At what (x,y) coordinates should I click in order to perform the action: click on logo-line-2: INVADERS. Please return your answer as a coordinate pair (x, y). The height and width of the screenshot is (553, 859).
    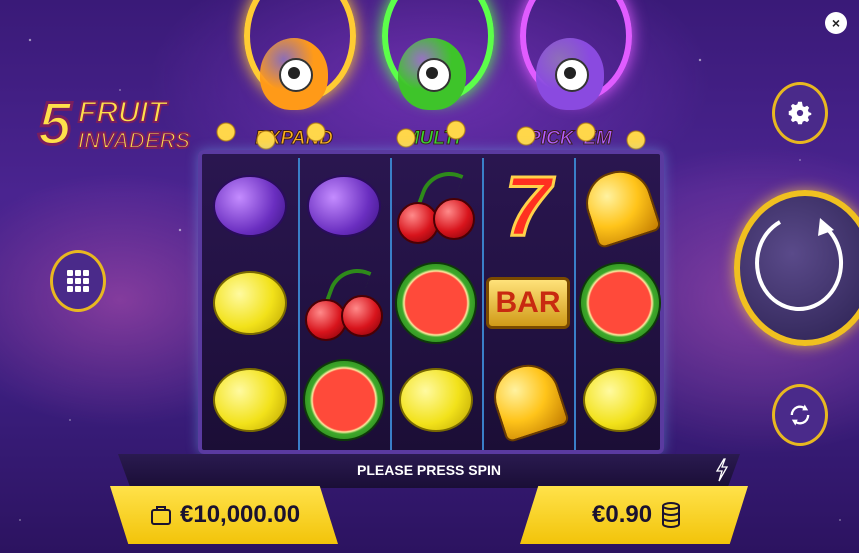
    Looking at the image, I should click on (134, 140).